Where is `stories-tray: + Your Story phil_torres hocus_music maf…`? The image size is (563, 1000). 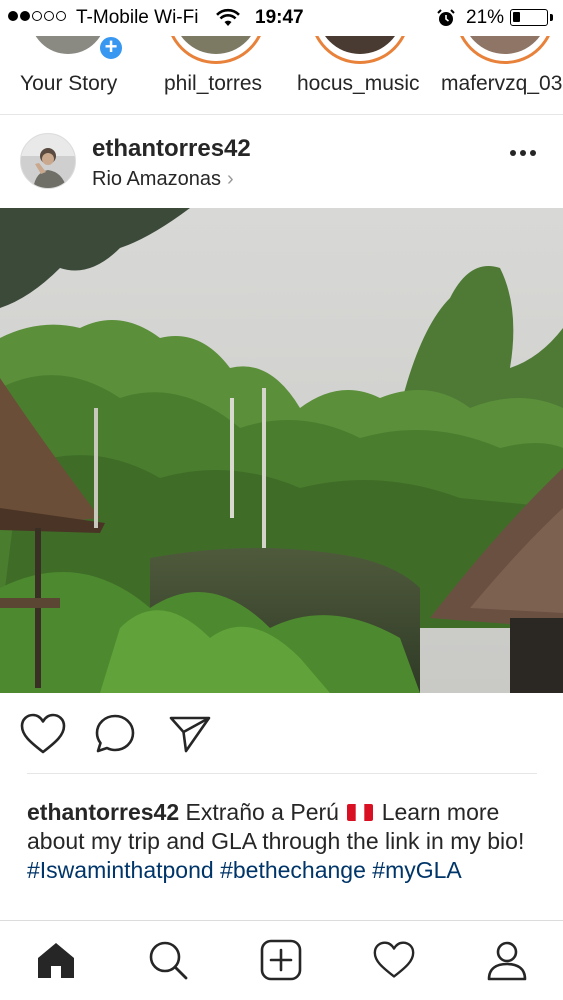
stories-tray: + Your Story phil_torres hocus_music maf… is located at coordinates (281, 75).